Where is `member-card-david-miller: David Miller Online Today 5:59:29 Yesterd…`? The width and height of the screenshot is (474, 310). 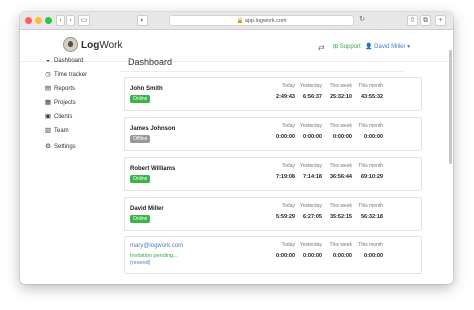 member-card-david-miller: David Miller Online Today 5:59:29 Yesterd… is located at coordinates (273, 214).